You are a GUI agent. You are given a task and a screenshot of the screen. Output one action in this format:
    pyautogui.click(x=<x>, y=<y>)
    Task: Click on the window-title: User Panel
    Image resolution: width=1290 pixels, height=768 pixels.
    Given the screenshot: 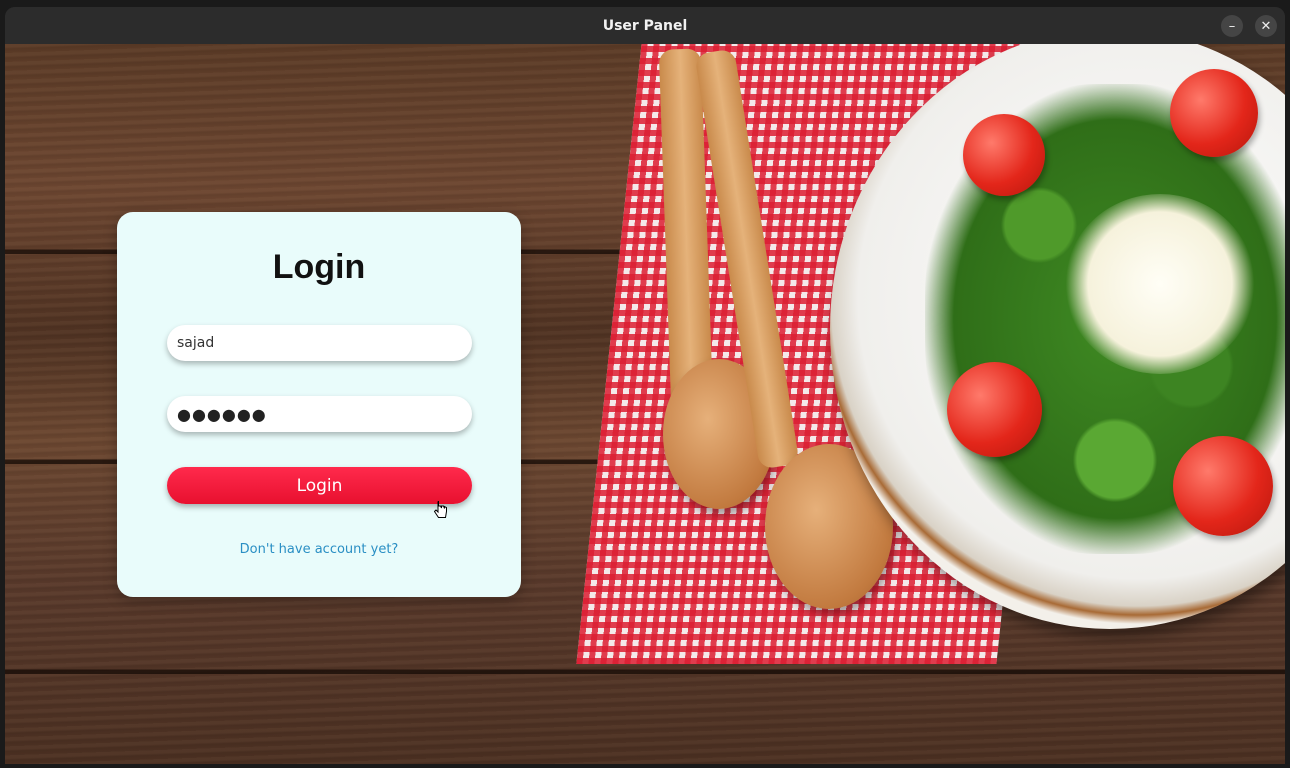 What is the action you would take?
    pyautogui.click(x=645, y=25)
    